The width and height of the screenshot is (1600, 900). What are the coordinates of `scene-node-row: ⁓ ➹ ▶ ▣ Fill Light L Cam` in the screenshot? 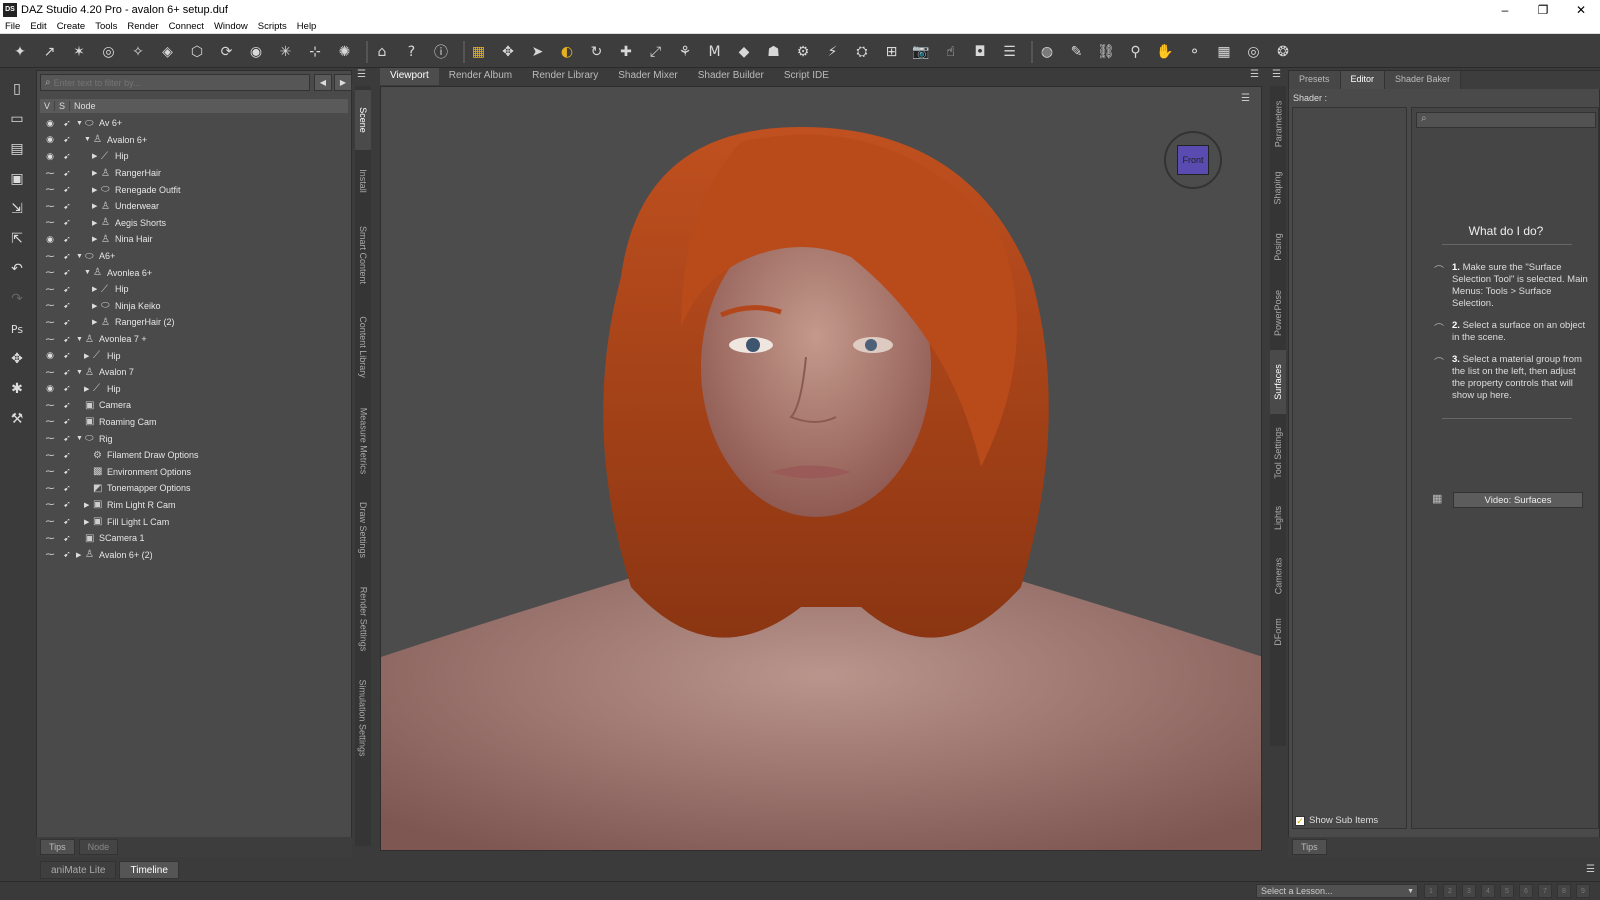 It's located at (194, 521).